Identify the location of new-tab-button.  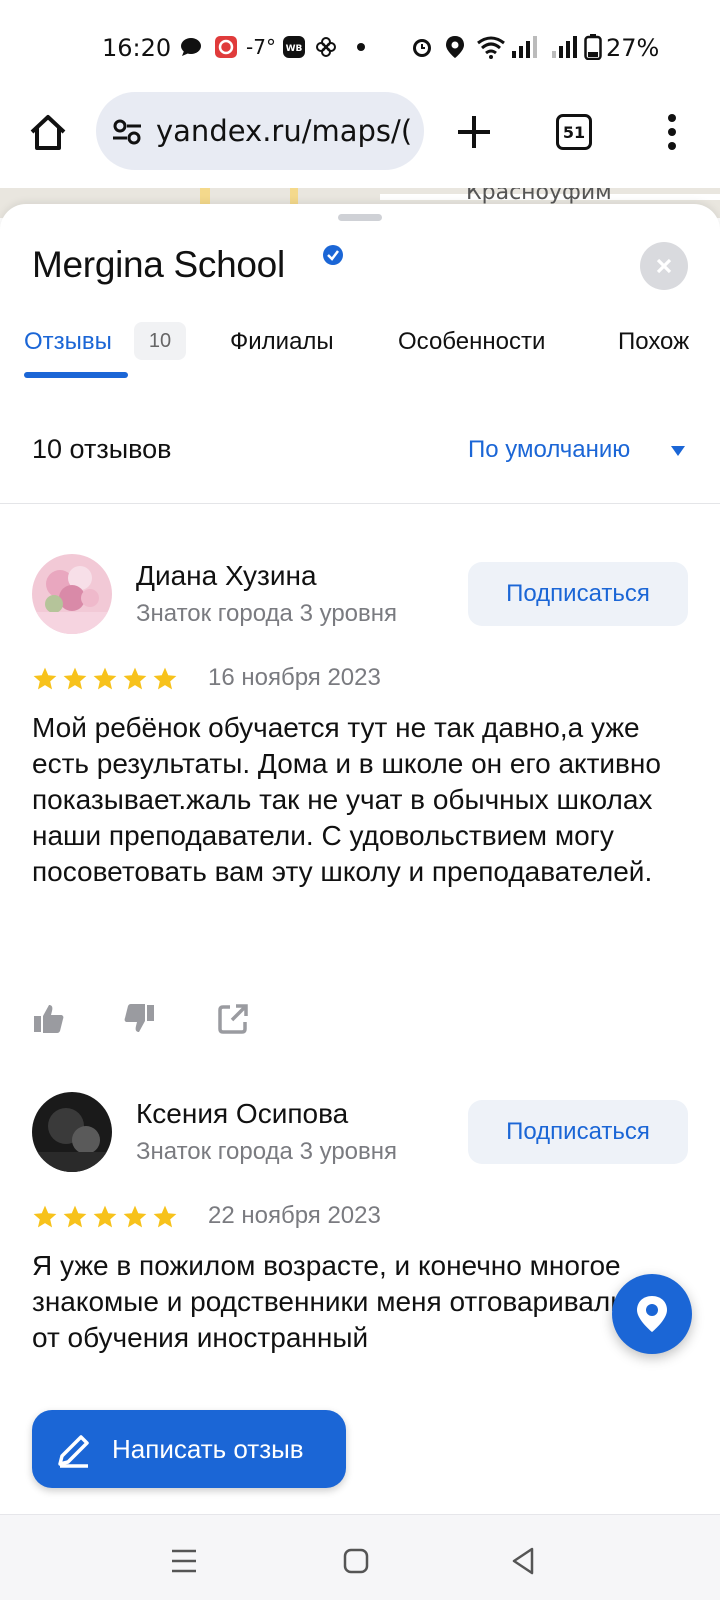
(474, 132).